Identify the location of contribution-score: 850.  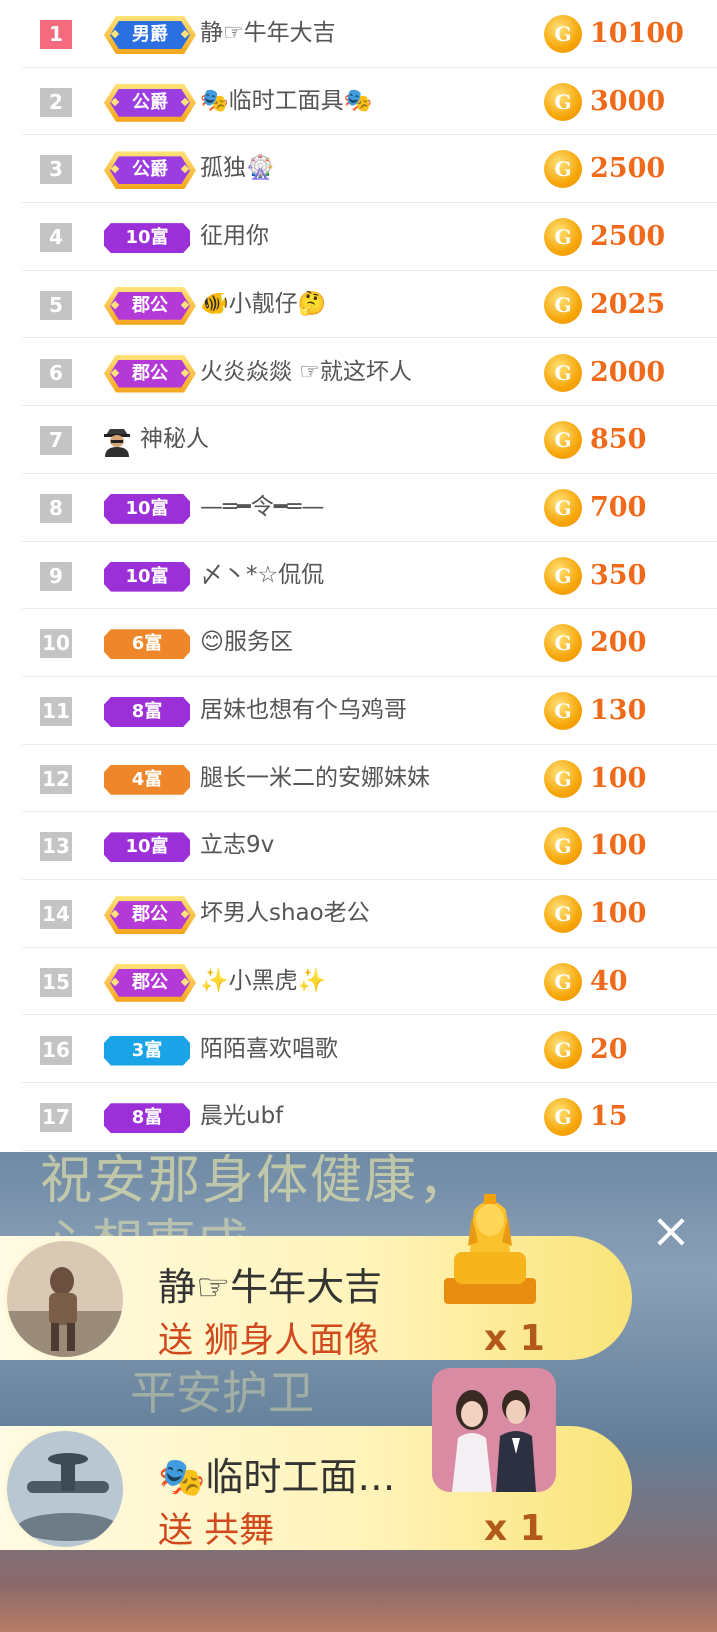
(618, 440).